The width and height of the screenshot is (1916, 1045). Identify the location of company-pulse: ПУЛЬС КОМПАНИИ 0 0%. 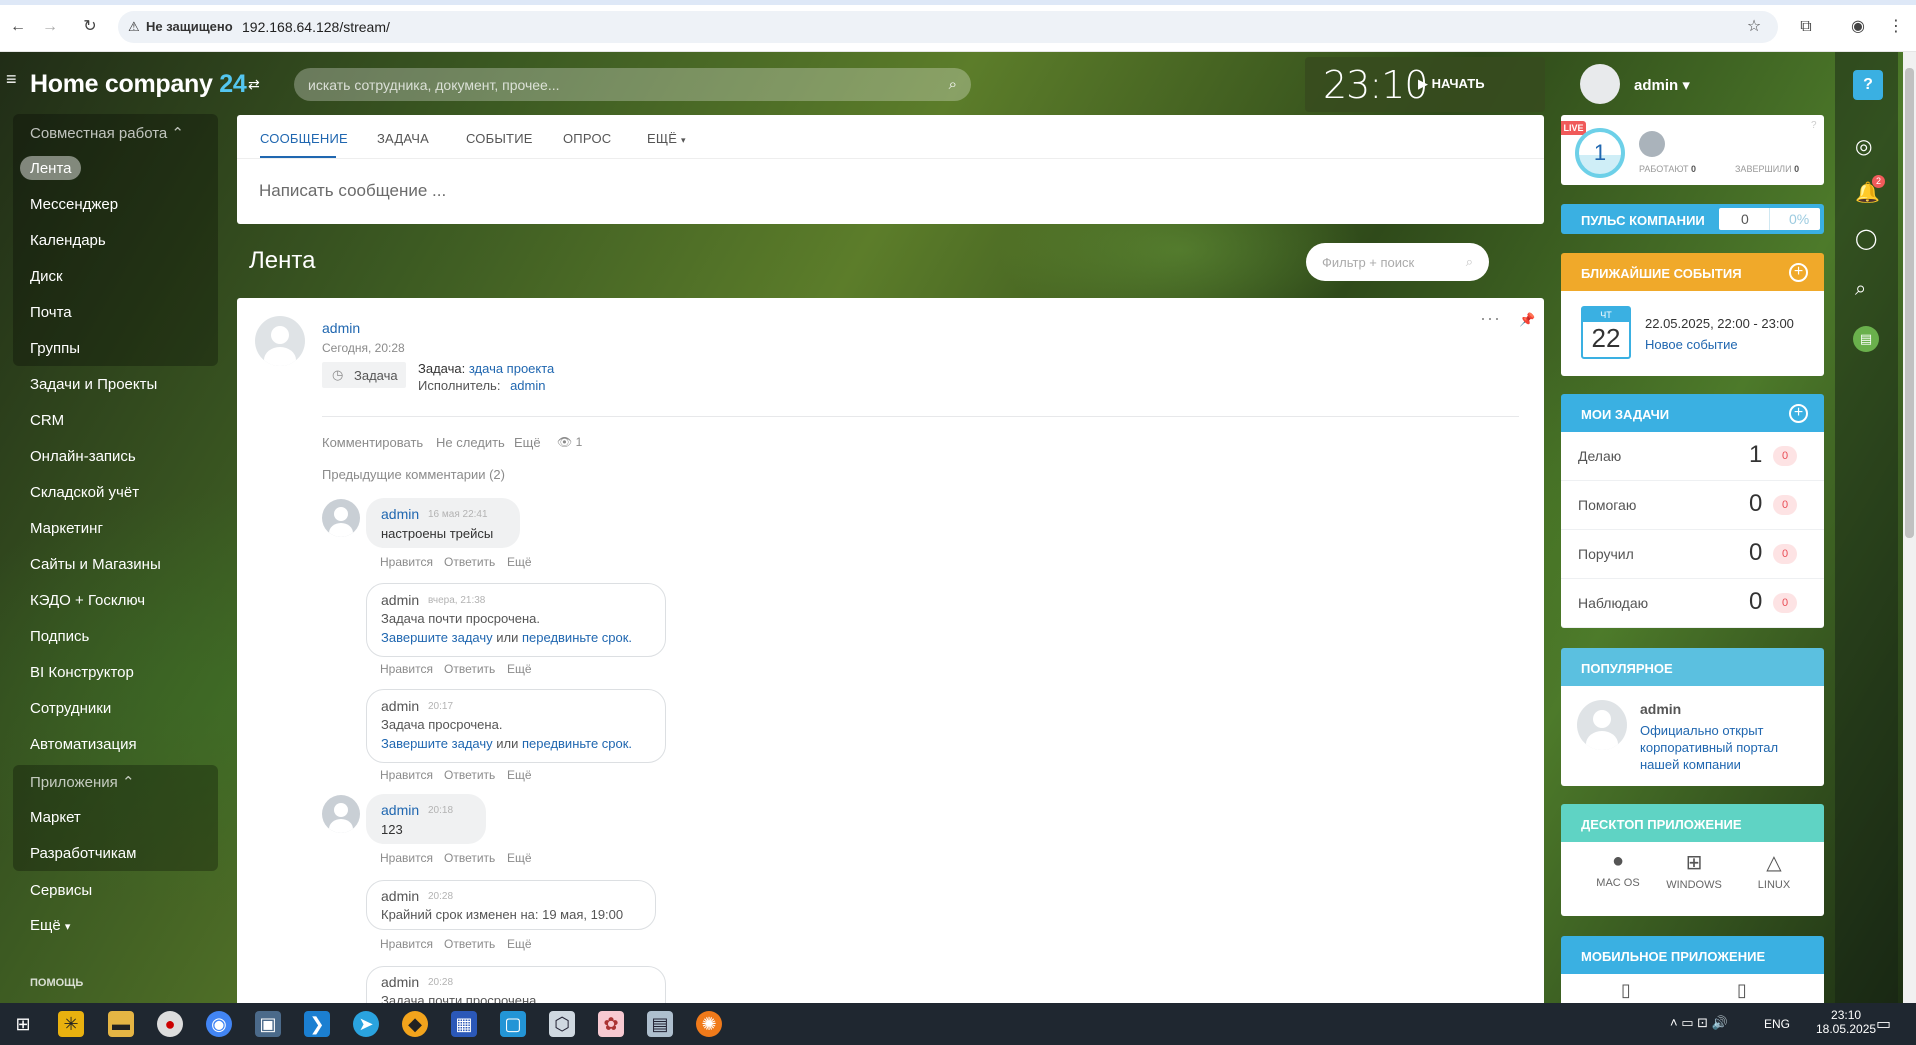
(1692, 219).